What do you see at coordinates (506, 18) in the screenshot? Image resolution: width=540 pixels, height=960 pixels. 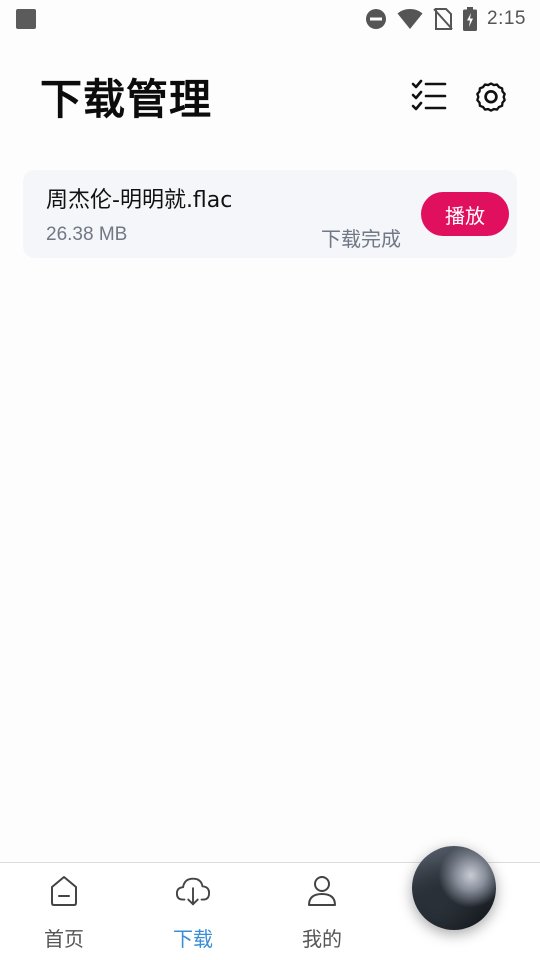 I see `status-time: 2:15` at bounding box center [506, 18].